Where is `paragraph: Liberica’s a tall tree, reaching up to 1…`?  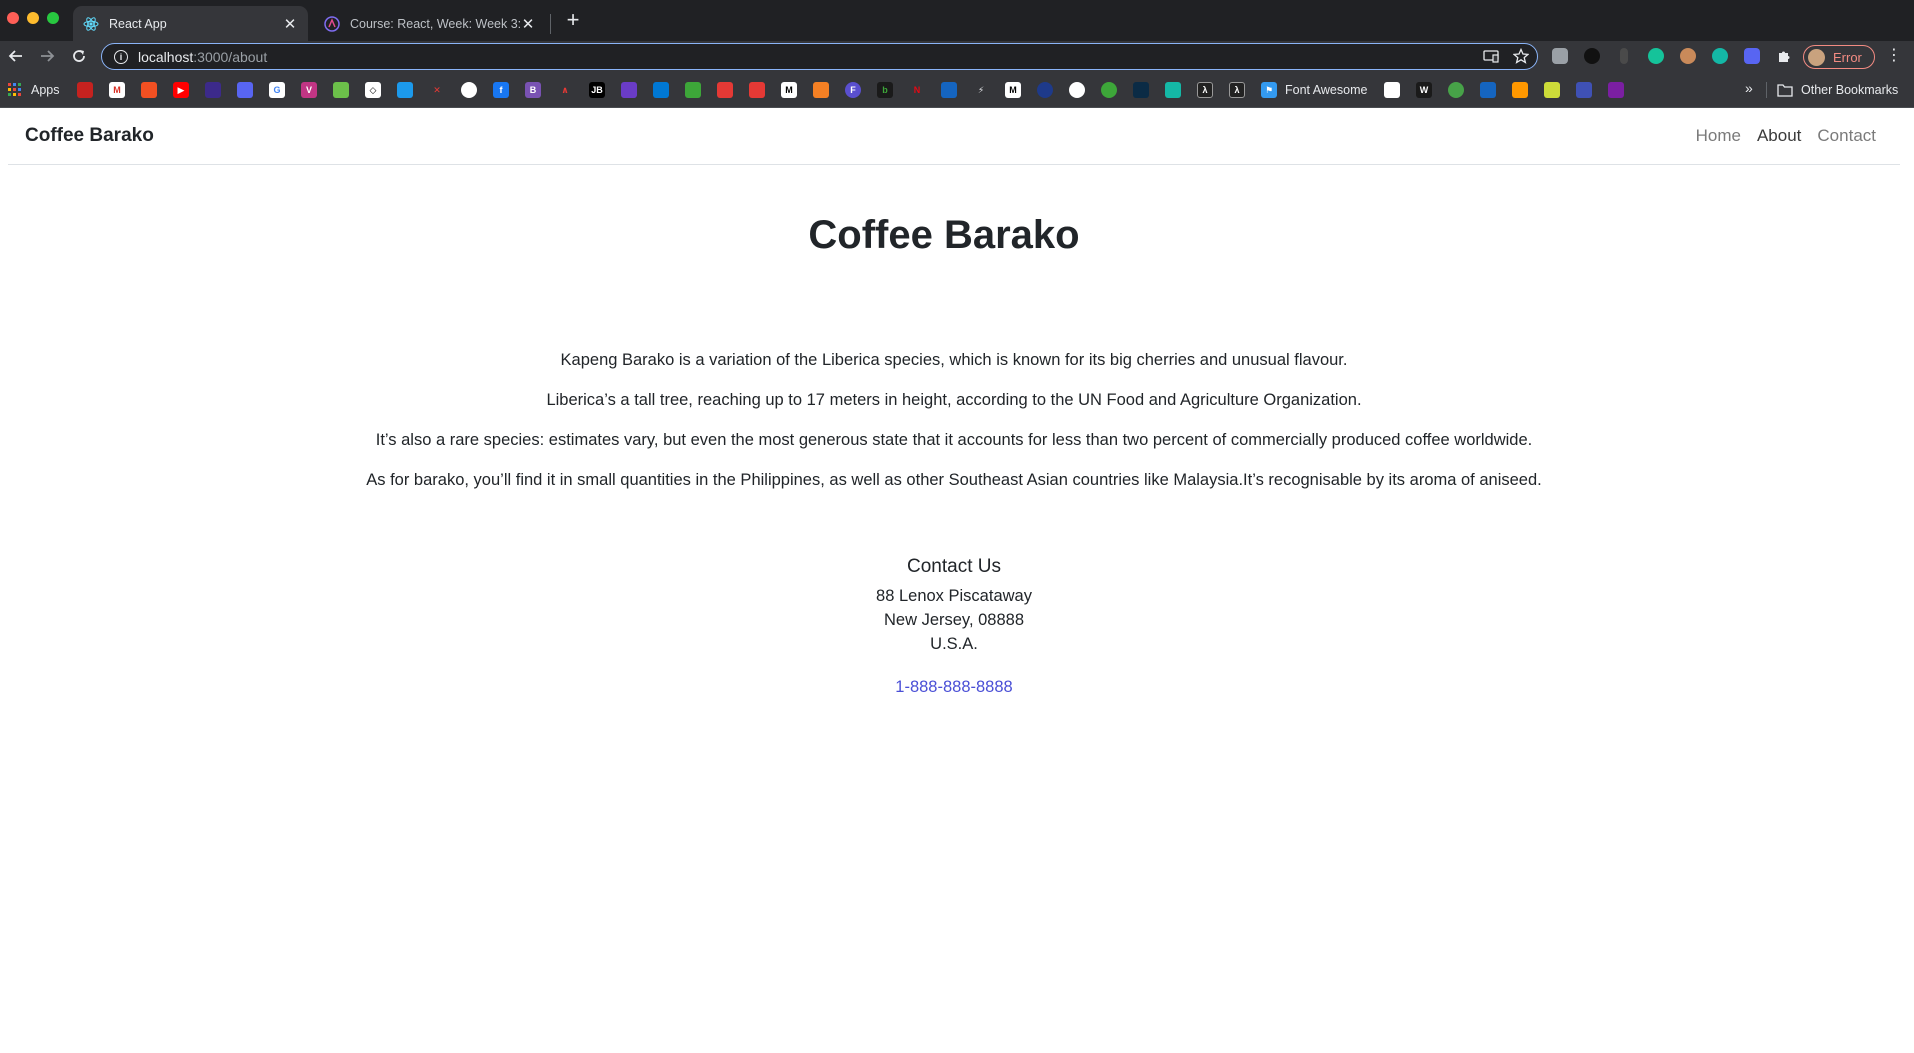
paragraph: Liberica’s a tall tree, reaching up to 1… is located at coordinates (954, 400).